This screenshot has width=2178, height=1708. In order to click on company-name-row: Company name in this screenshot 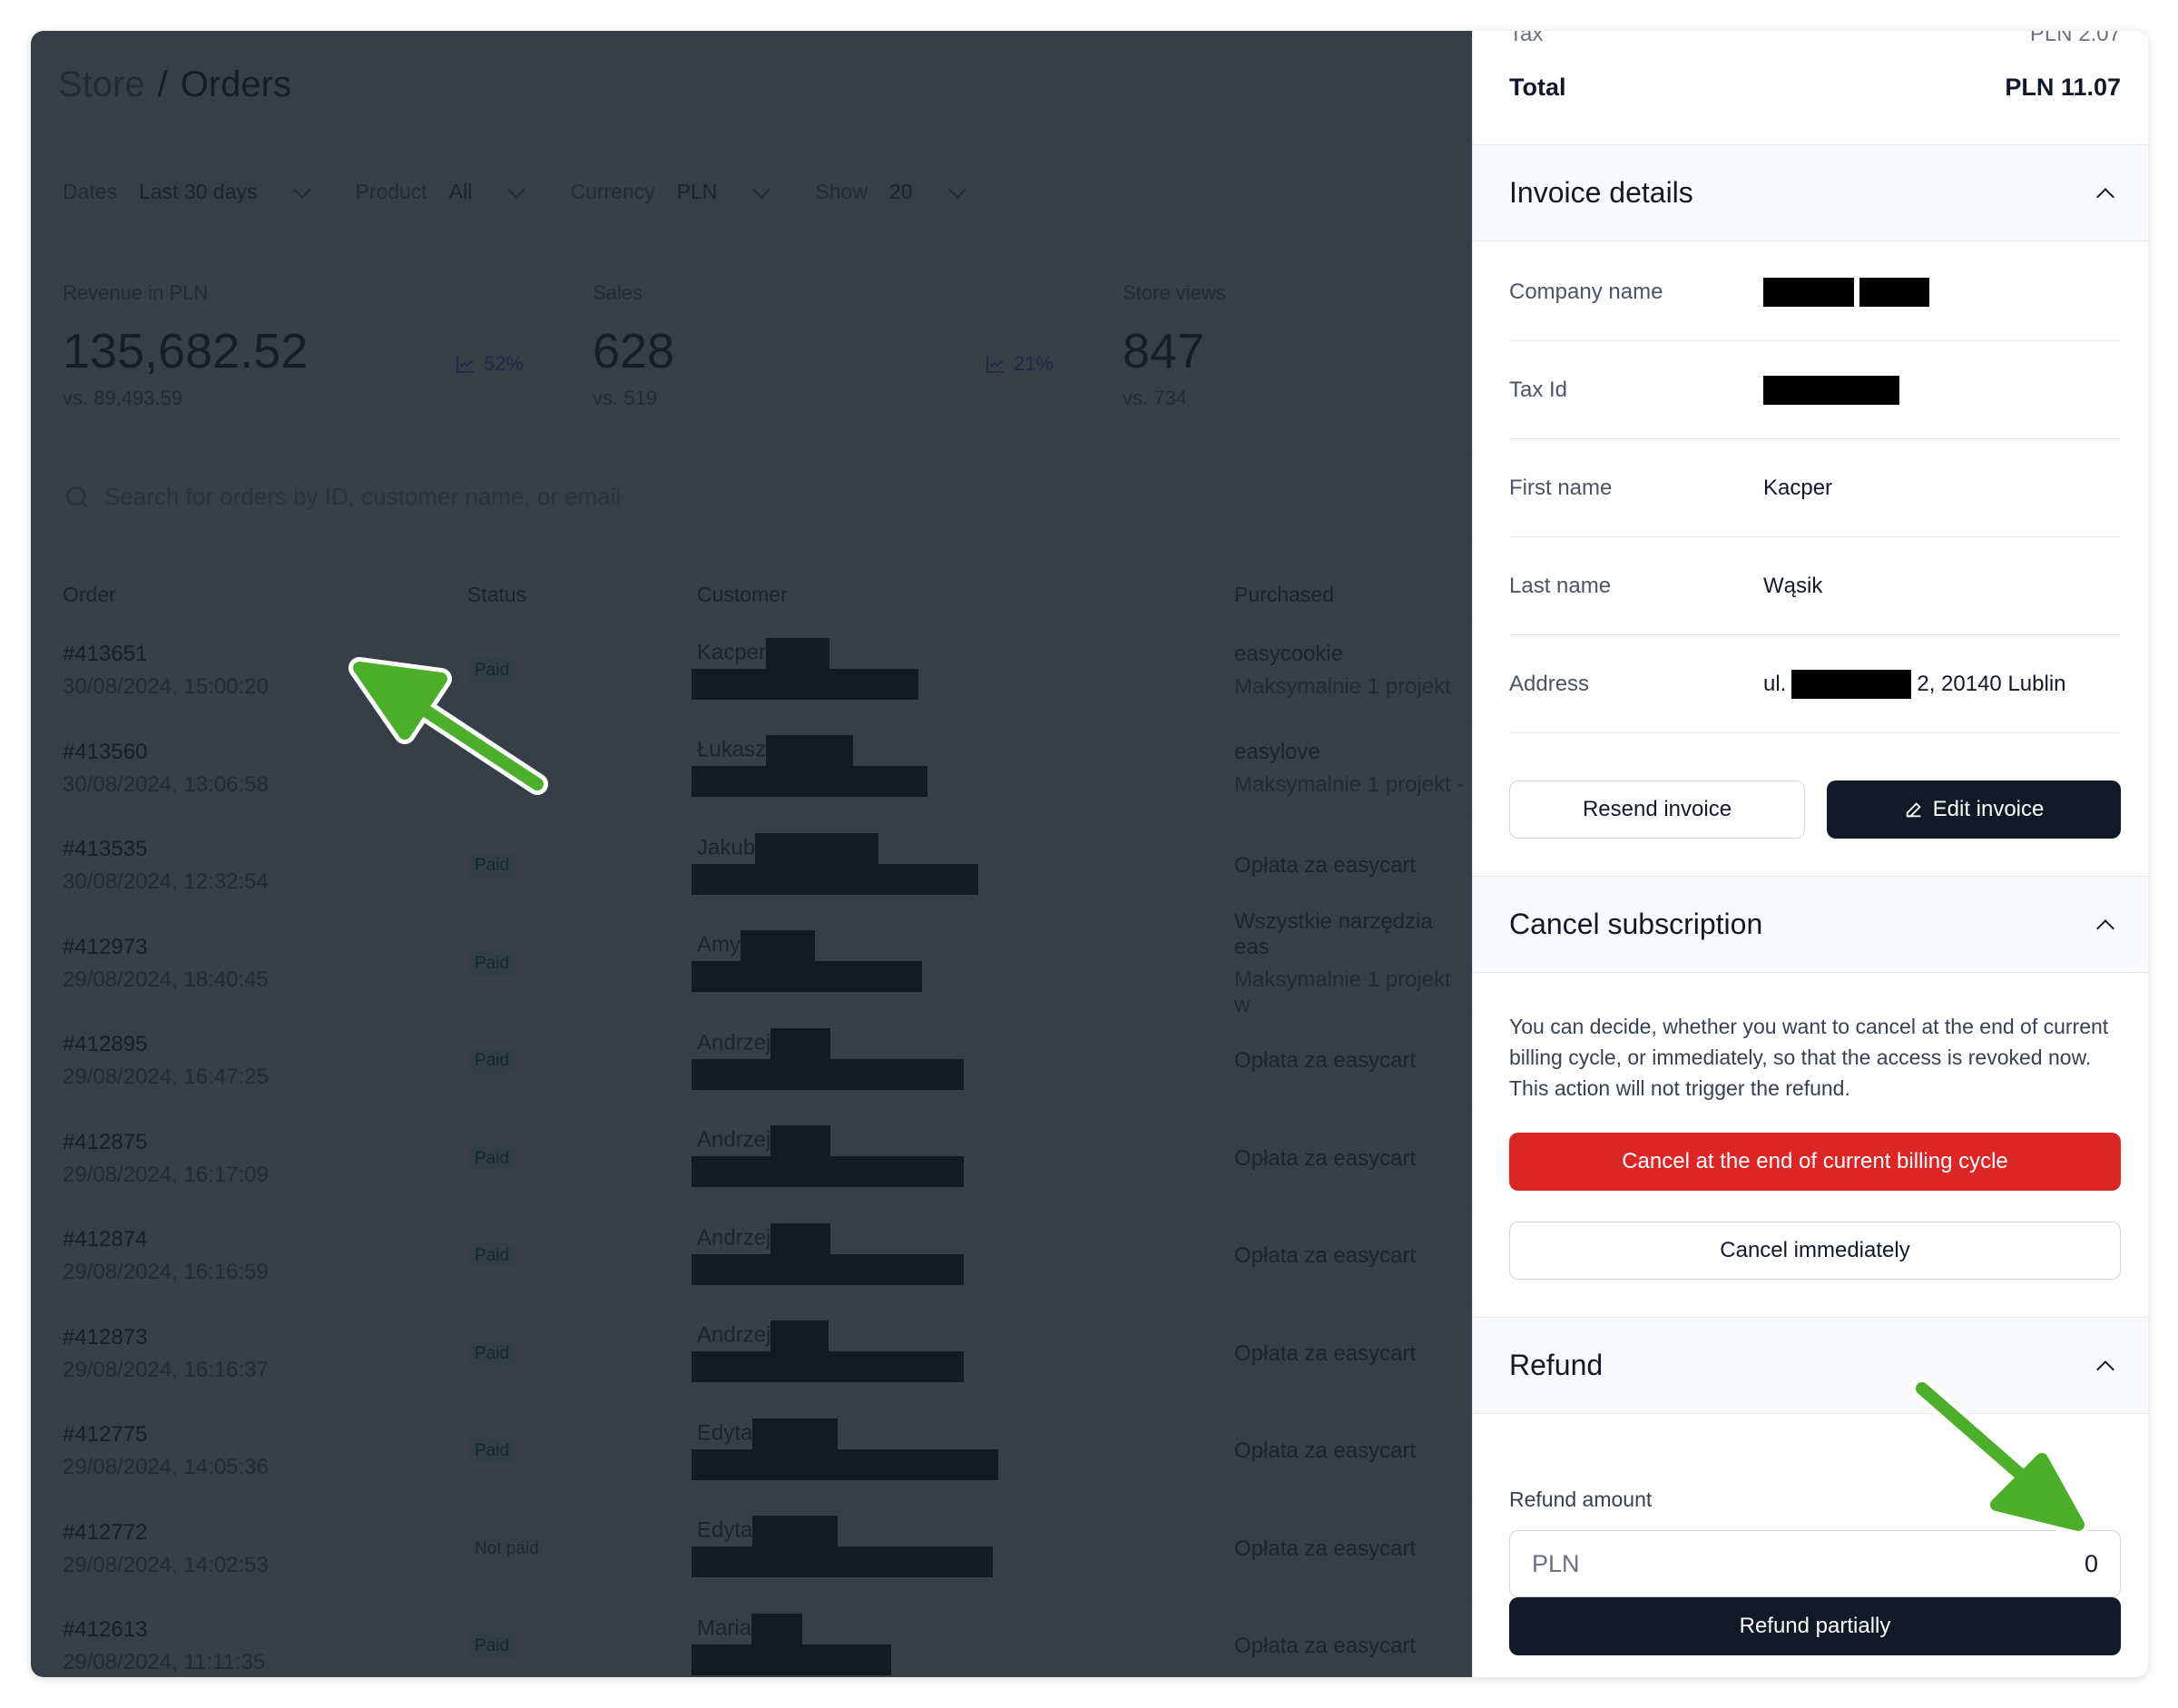, I will do `click(1815, 292)`.